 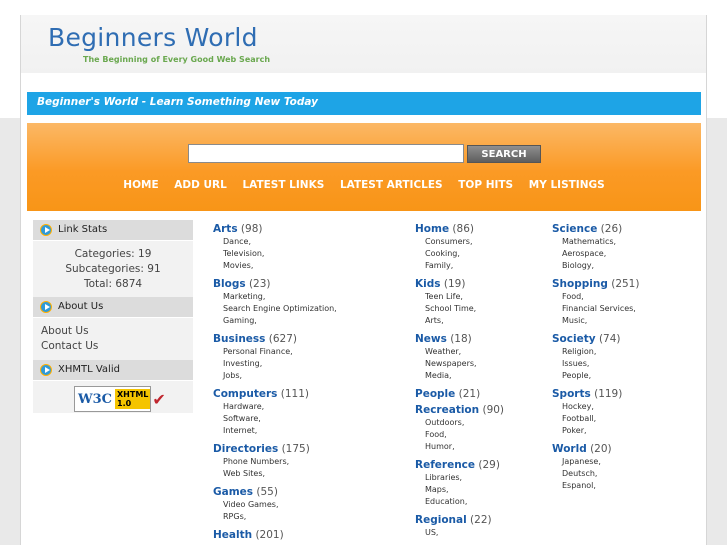 I want to click on subcategory-link: Hardware,, so click(x=275, y=407).